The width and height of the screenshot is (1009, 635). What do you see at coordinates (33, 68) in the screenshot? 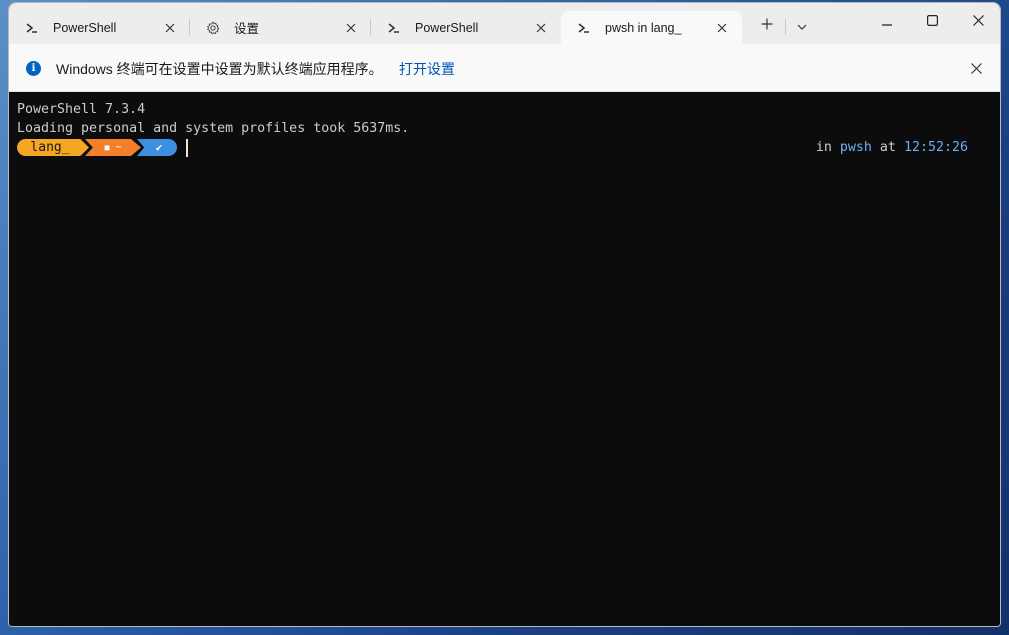
I see `info-icon: i` at bounding box center [33, 68].